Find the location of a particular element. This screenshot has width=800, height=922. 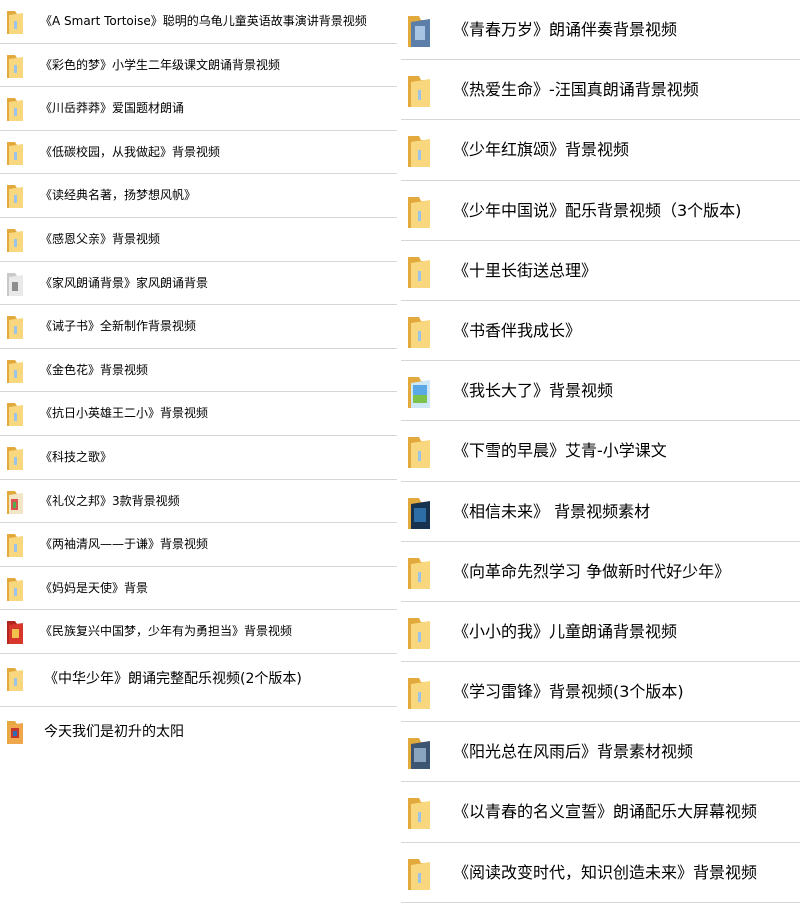

folder-item: 《读经典名著，扬梦想风帆》 is located at coordinates (198, 196).